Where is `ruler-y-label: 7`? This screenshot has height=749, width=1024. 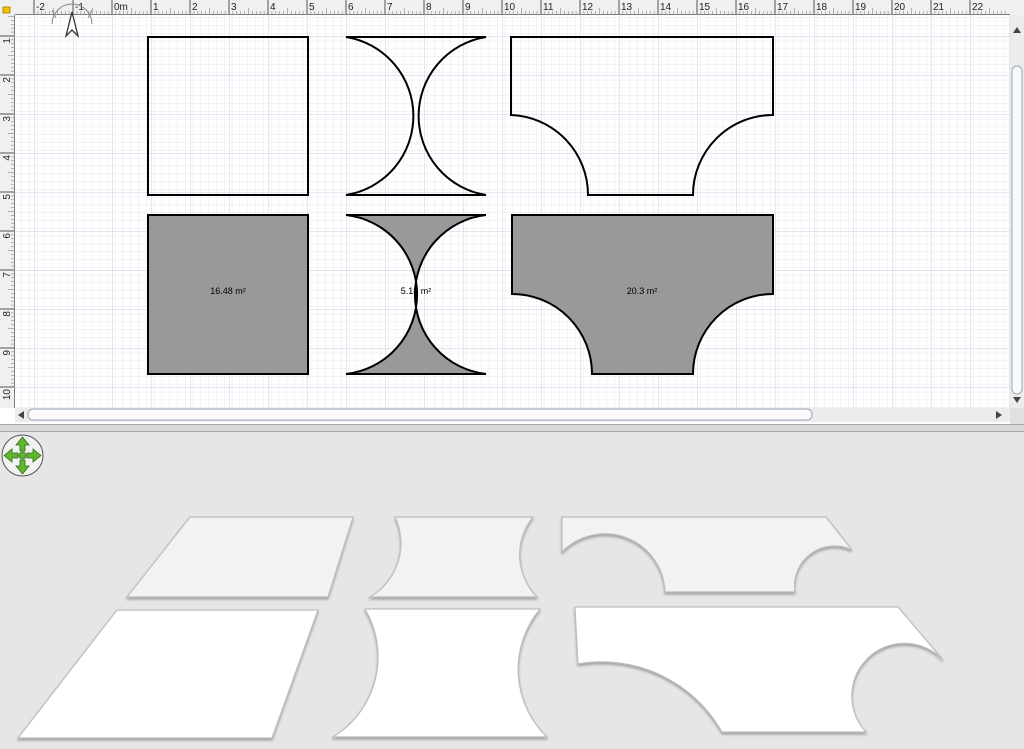
ruler-y-label: 7 is located at coordinates (7, 275).